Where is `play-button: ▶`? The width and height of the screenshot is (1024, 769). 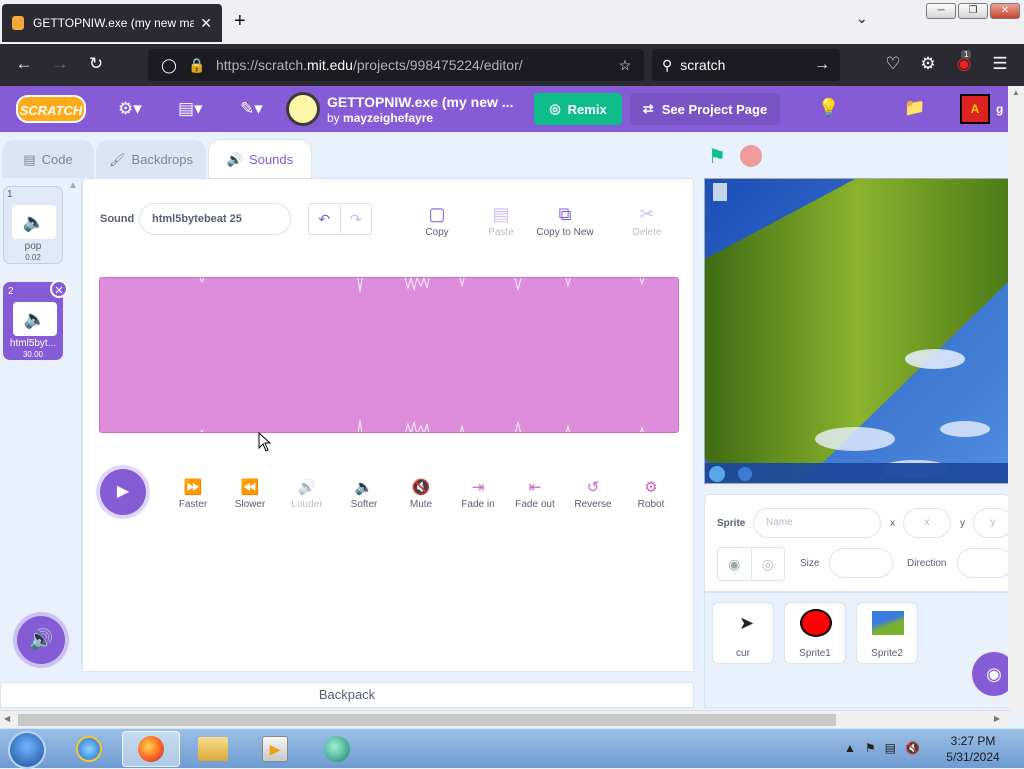 play-button: ▶ is located at coordinates (123, 492).